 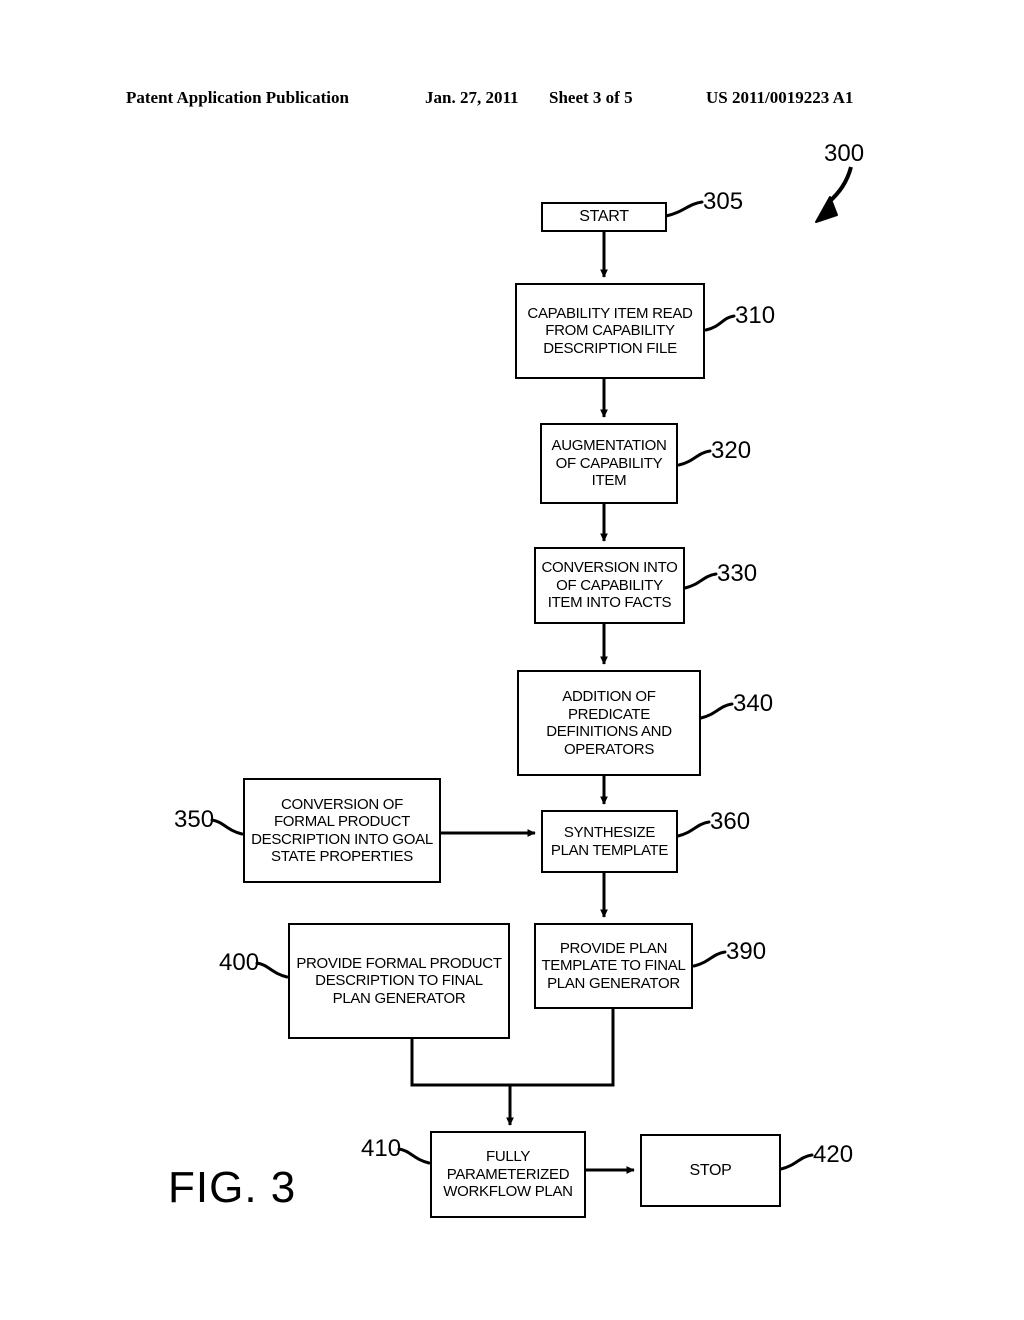 I want to click on refnum-320: 320, so click(x=731, y=450).